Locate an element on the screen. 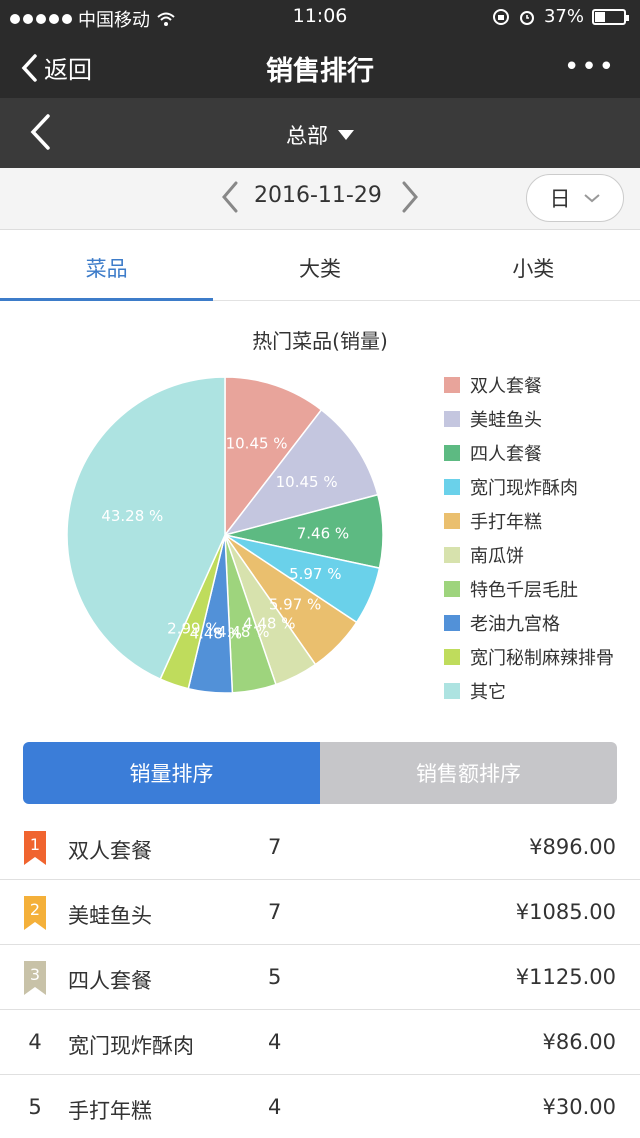 This screenshot has width=640, height=1138. pie-data-label-8: 2.99 % is located at coordinates (193, 629).